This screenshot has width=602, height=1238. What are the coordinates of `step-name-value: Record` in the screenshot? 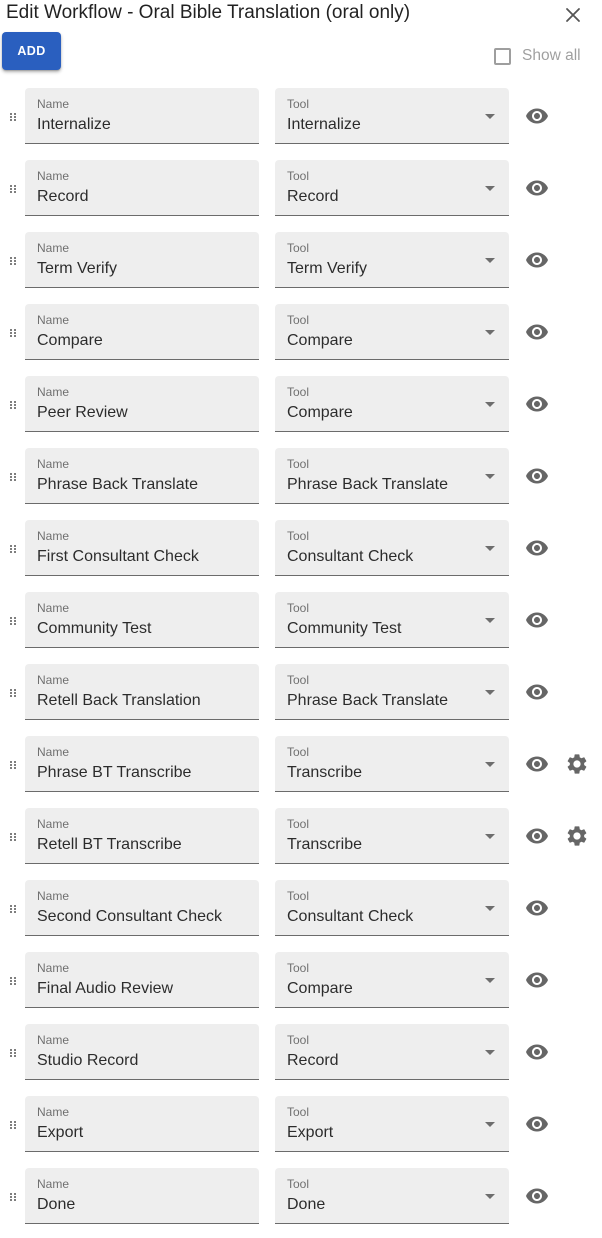 It's located at (63, 197).